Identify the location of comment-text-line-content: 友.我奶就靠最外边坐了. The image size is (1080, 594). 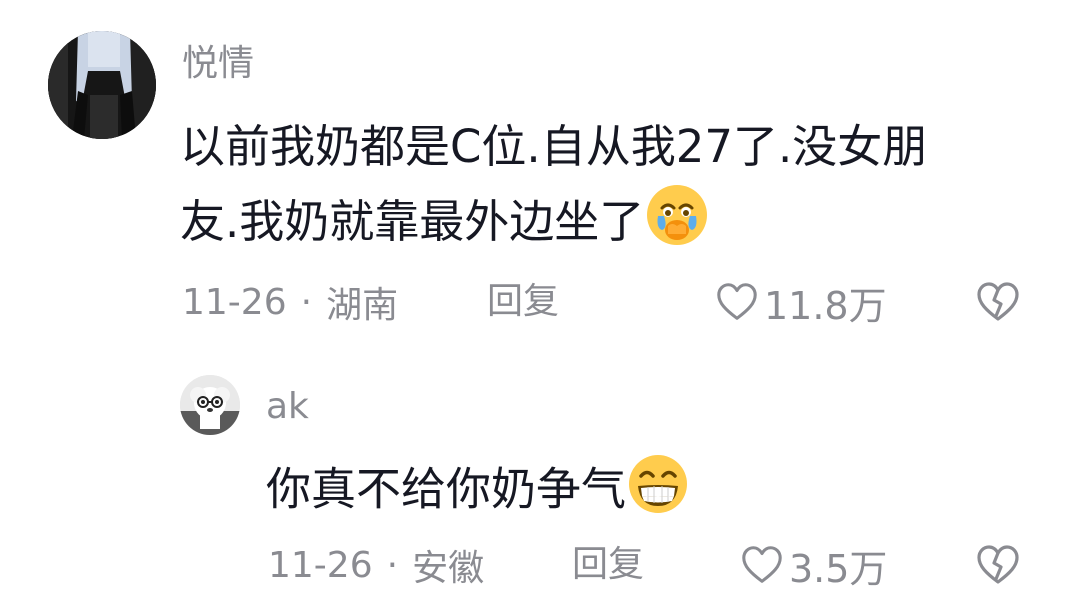
(412, 221).